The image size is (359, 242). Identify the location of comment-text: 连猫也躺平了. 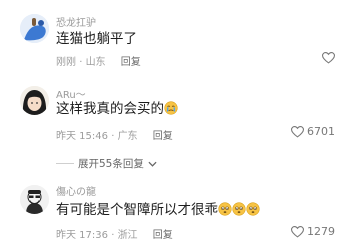
(96, 39).